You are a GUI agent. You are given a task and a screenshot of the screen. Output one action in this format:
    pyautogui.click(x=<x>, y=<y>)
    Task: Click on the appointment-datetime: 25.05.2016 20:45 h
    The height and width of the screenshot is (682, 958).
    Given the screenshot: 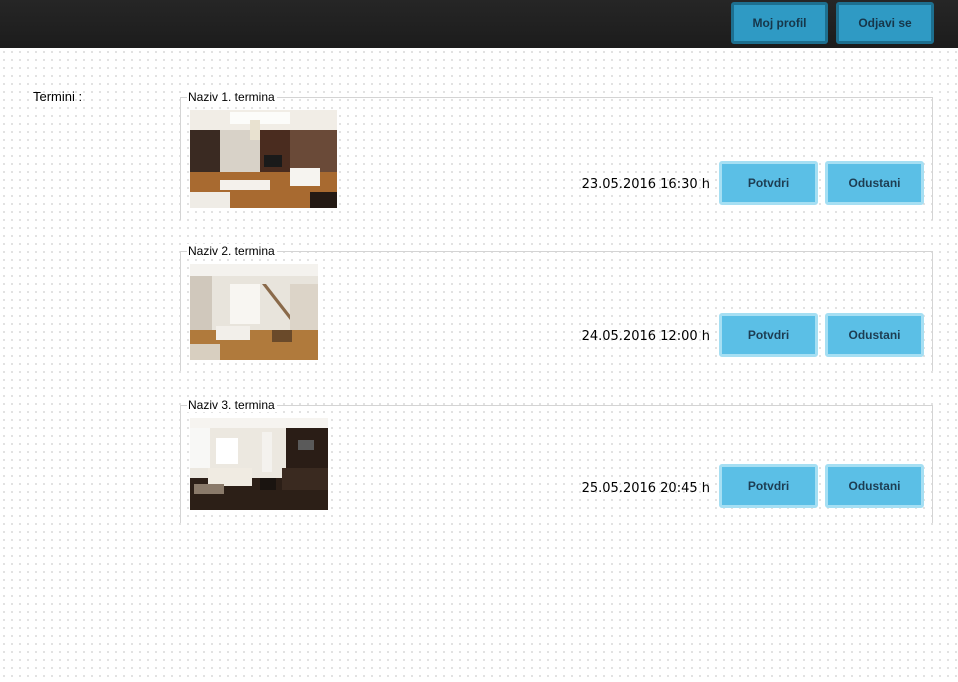 What is the action you would take?
    pyautogui.click(x=645, y=488)
    